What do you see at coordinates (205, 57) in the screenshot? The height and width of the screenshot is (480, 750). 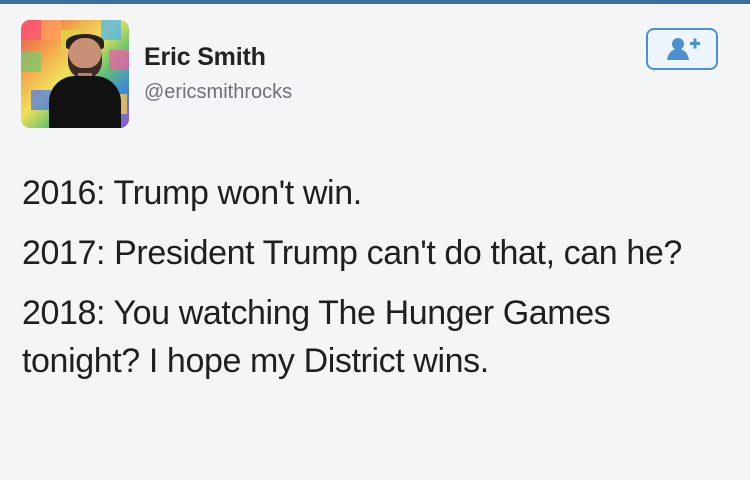 I see `user-display-name: Eric Smith` at bounding box center [205, 57].